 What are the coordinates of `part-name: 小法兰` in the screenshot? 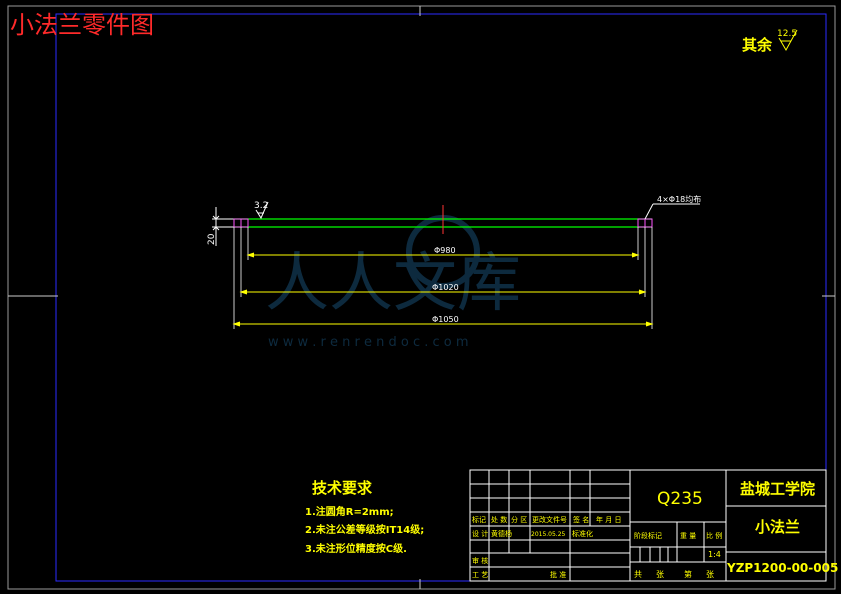 It's located at (777, 527).